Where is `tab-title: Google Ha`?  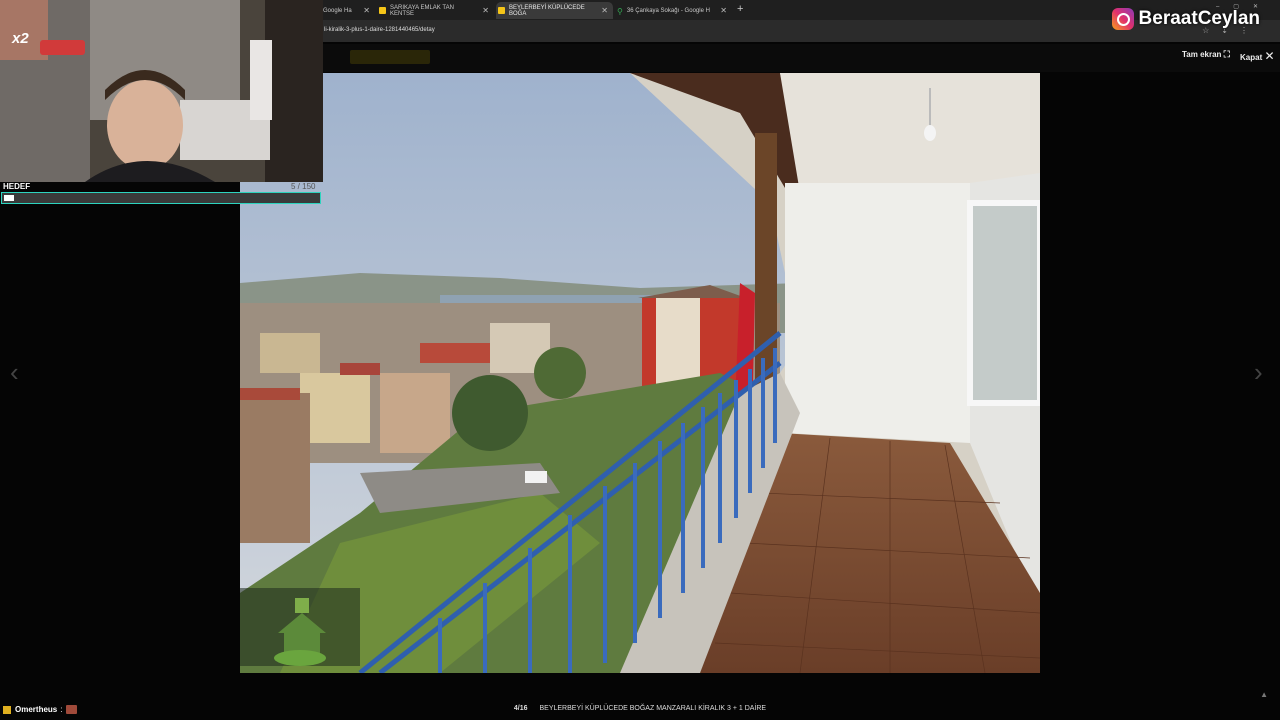 tab-title: Google Ha is located at coordinates (337, 10).